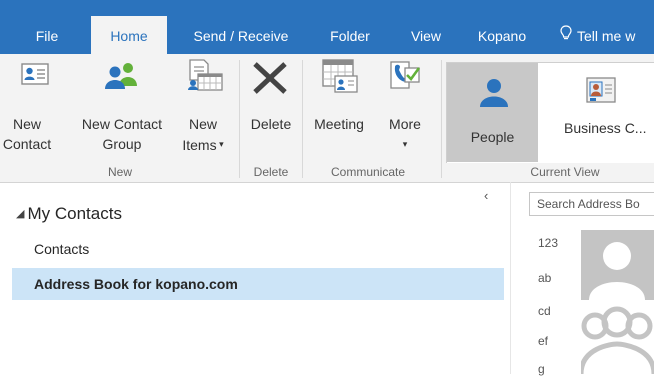 This screenshot has height=376, width=654. I want to click on new-contact-group-label-2: Group, so click(122, 144).